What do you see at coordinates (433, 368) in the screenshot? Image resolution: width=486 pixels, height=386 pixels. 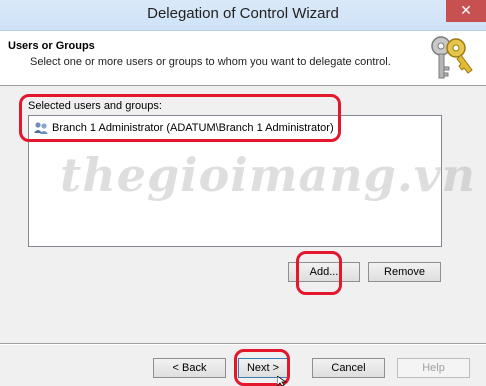 I see `help-button: Help` at bounding box center [433, 368].